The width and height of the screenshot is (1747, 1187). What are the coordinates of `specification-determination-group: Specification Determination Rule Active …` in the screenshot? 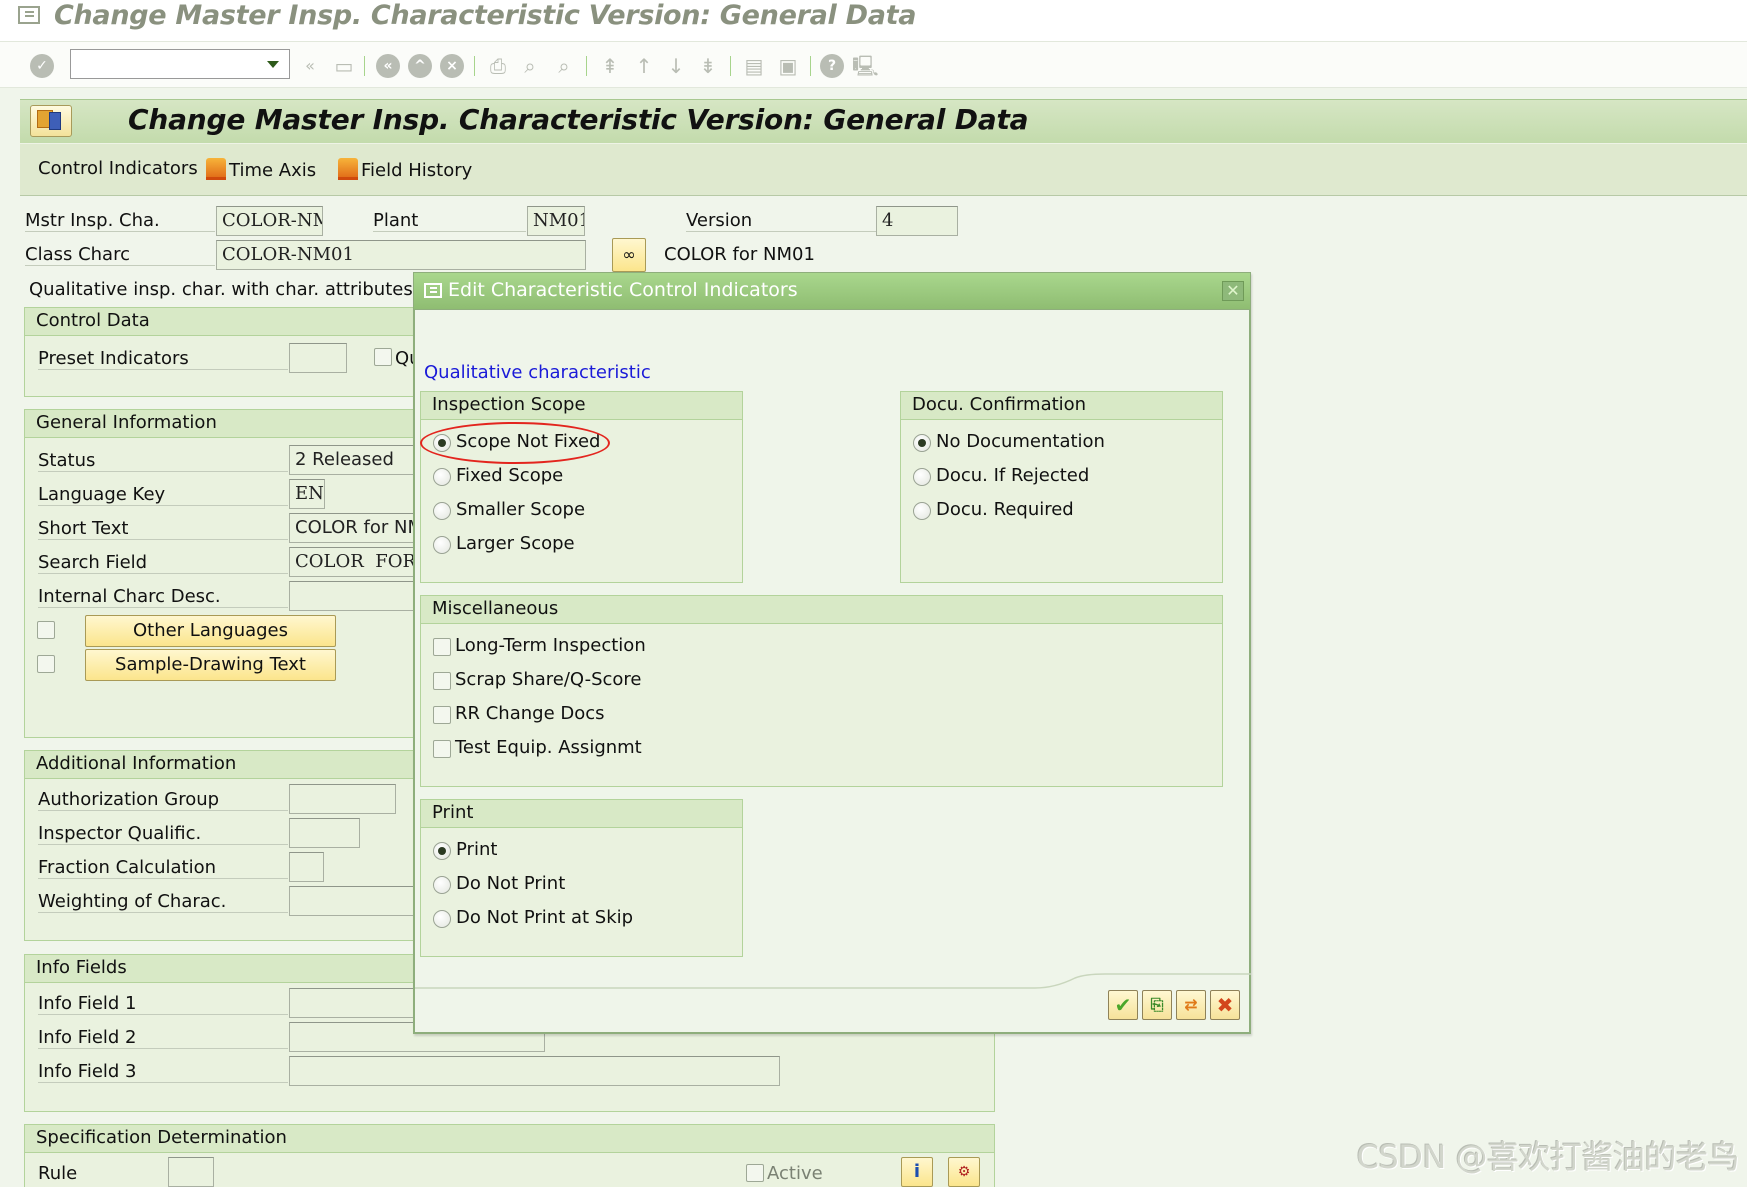 It's located at (509, 1155).